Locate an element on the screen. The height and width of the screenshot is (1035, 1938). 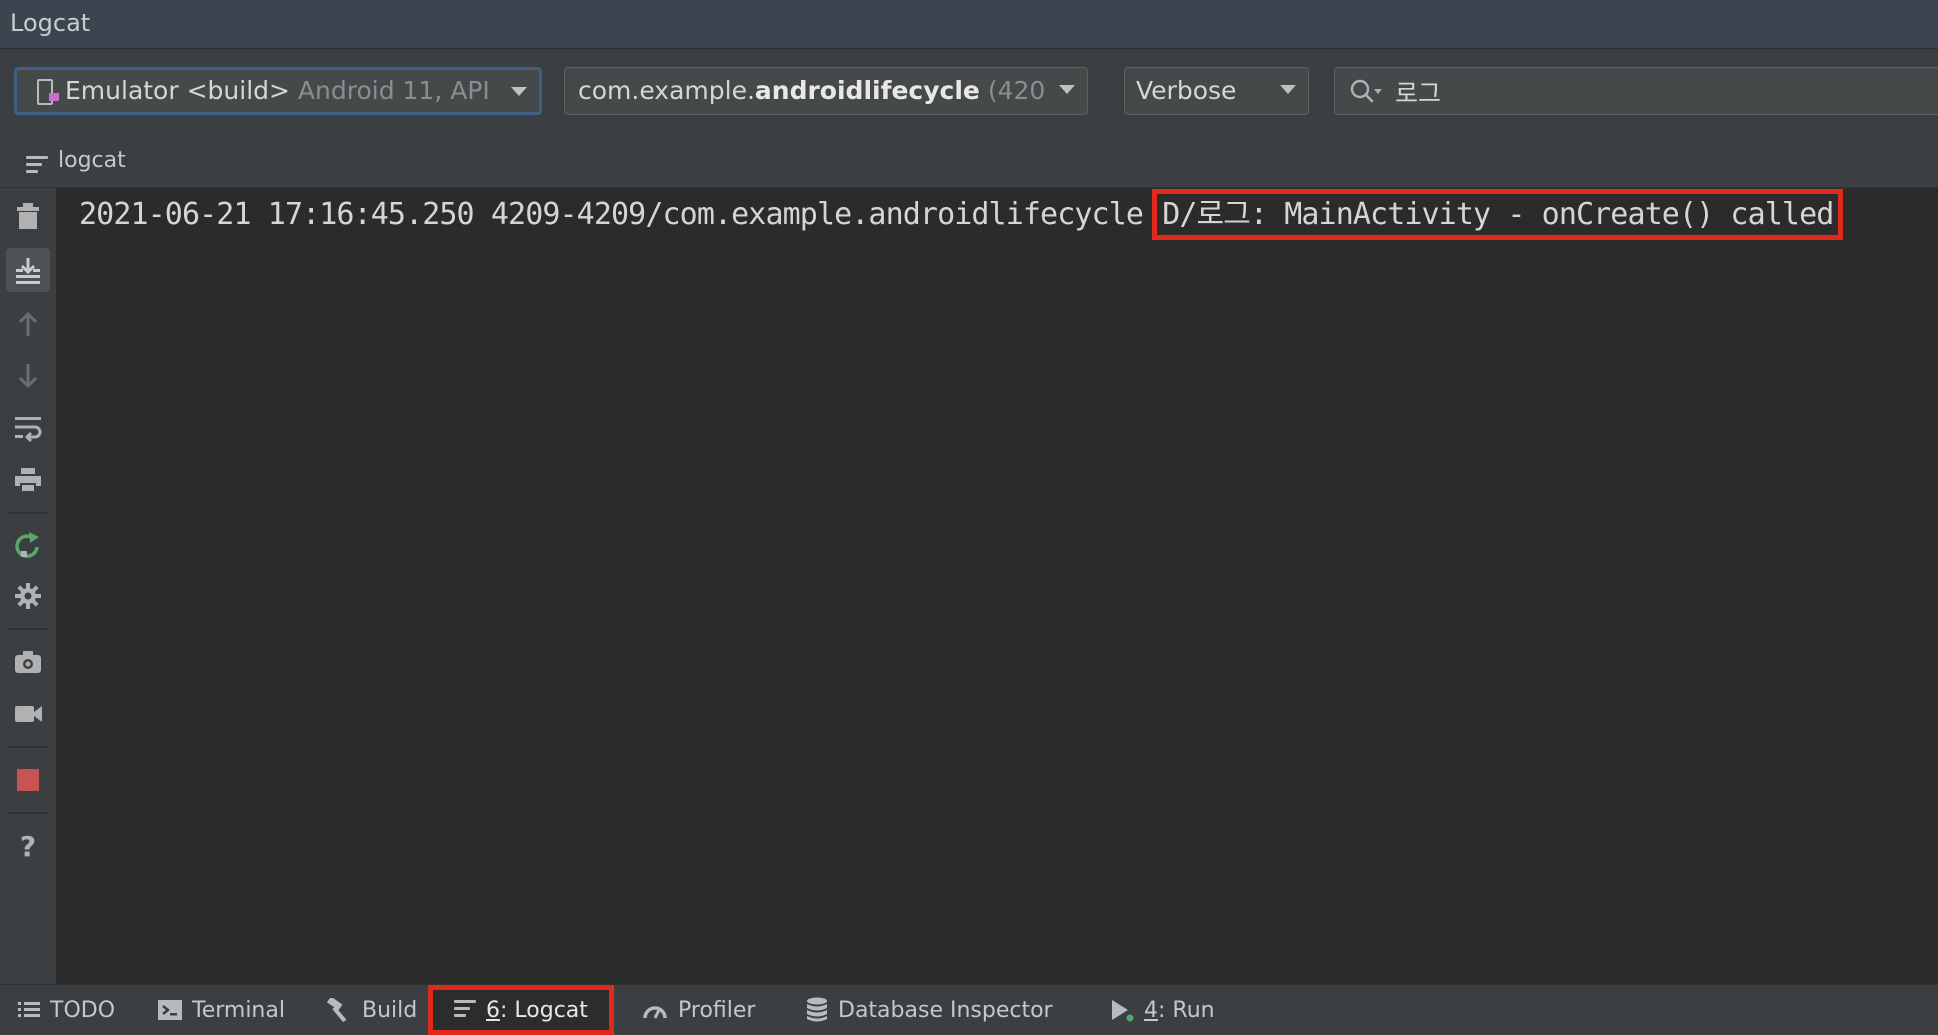
tab-todo: TODO is located at coordinates (66, 1010).